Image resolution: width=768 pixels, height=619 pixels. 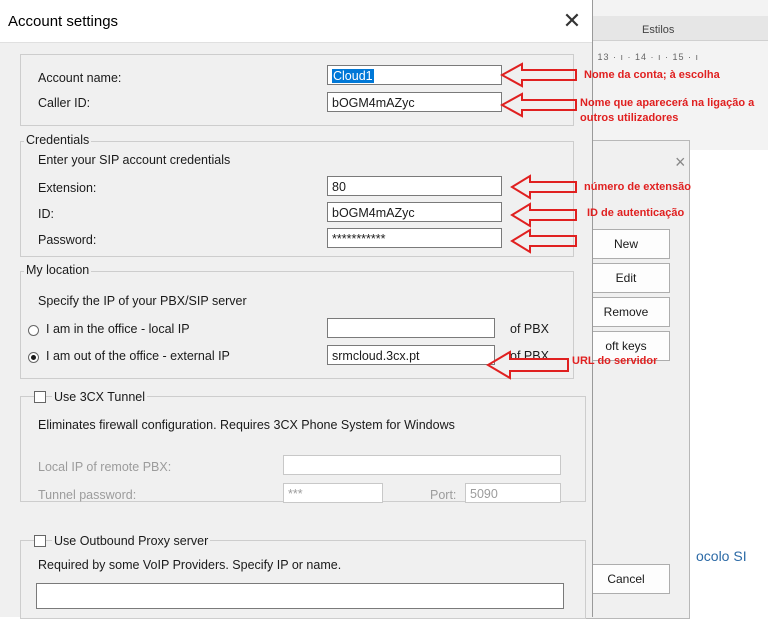 I want to click on proxy-title: Use Outbound Proxy server, so click(x=131, y=541).